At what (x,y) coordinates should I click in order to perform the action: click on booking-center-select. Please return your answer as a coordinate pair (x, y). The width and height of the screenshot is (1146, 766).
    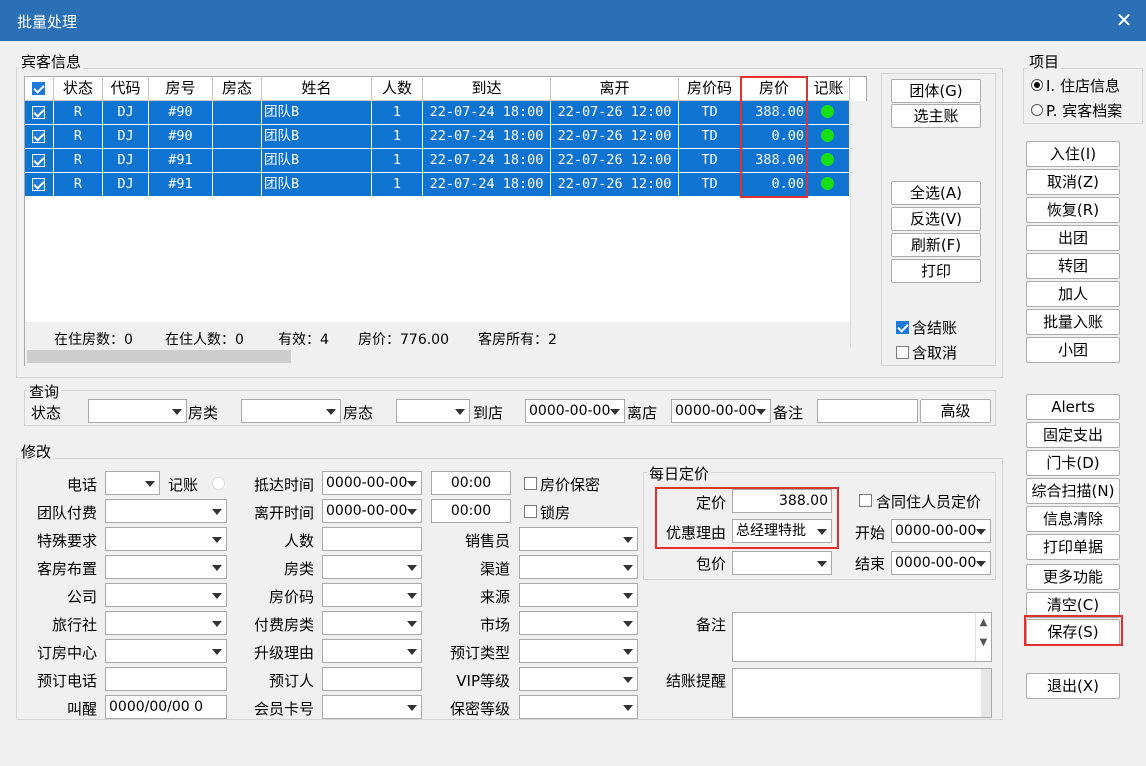
    Looking at the image, I should click on (166, 651).